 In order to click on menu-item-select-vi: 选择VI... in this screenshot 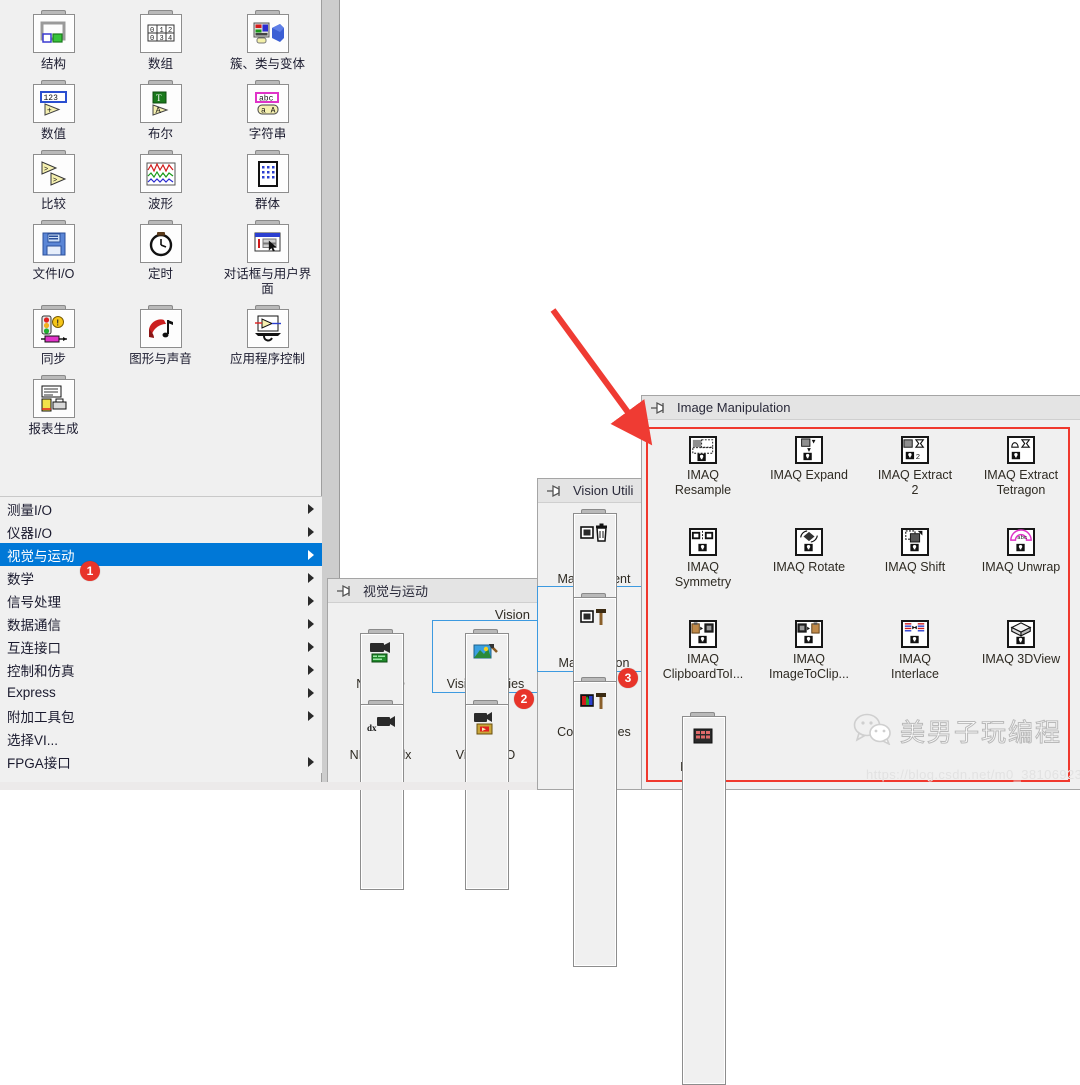, I will do `click(161, 738)`.